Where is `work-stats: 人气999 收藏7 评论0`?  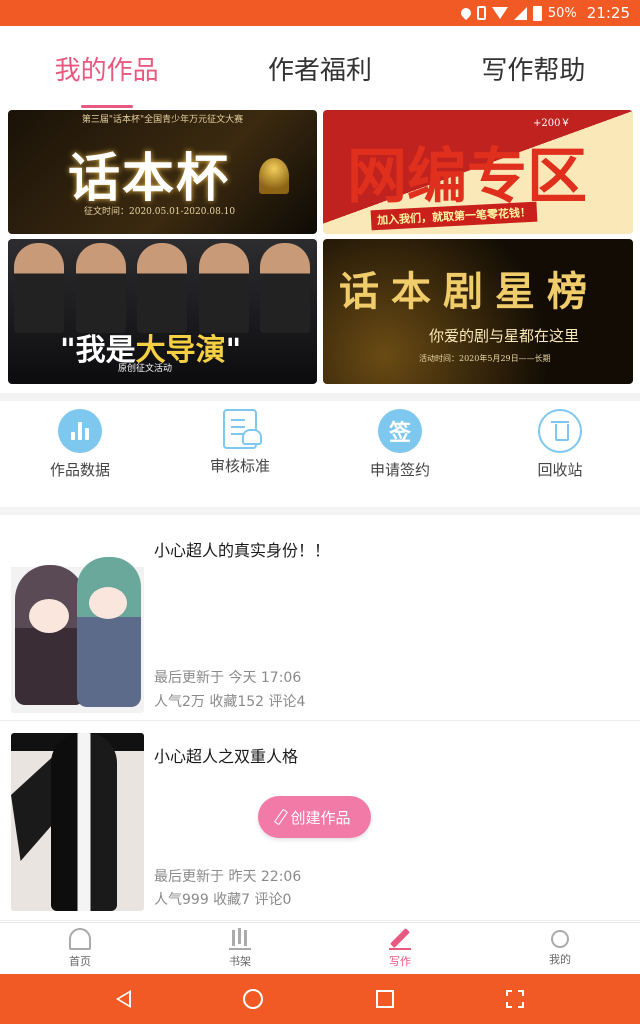
work-stats: 人气999 收藏7 评论0 is located at coordinates (223, 900).